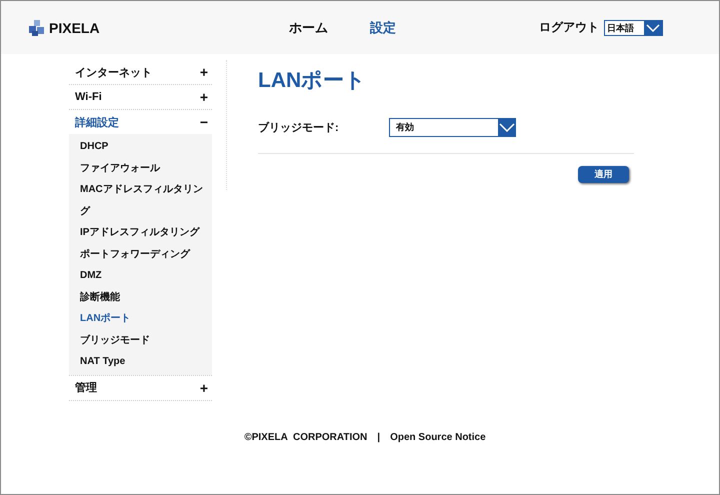  Describe the element at coordinates (204, 122) in the screenshot. I see `toggle-icon: −` at that location.